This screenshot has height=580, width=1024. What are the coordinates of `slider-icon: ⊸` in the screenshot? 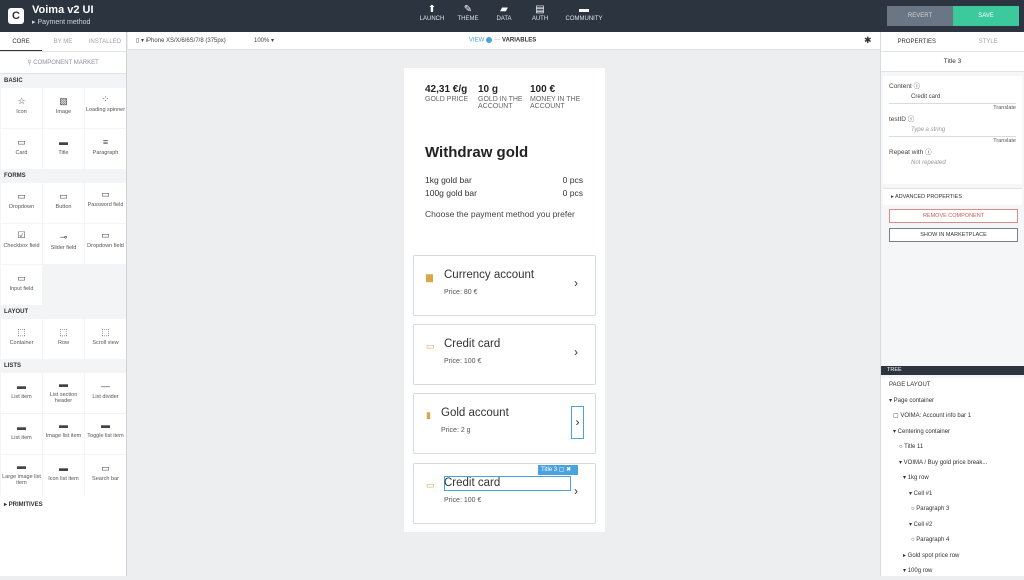 It's located at (63, 238).